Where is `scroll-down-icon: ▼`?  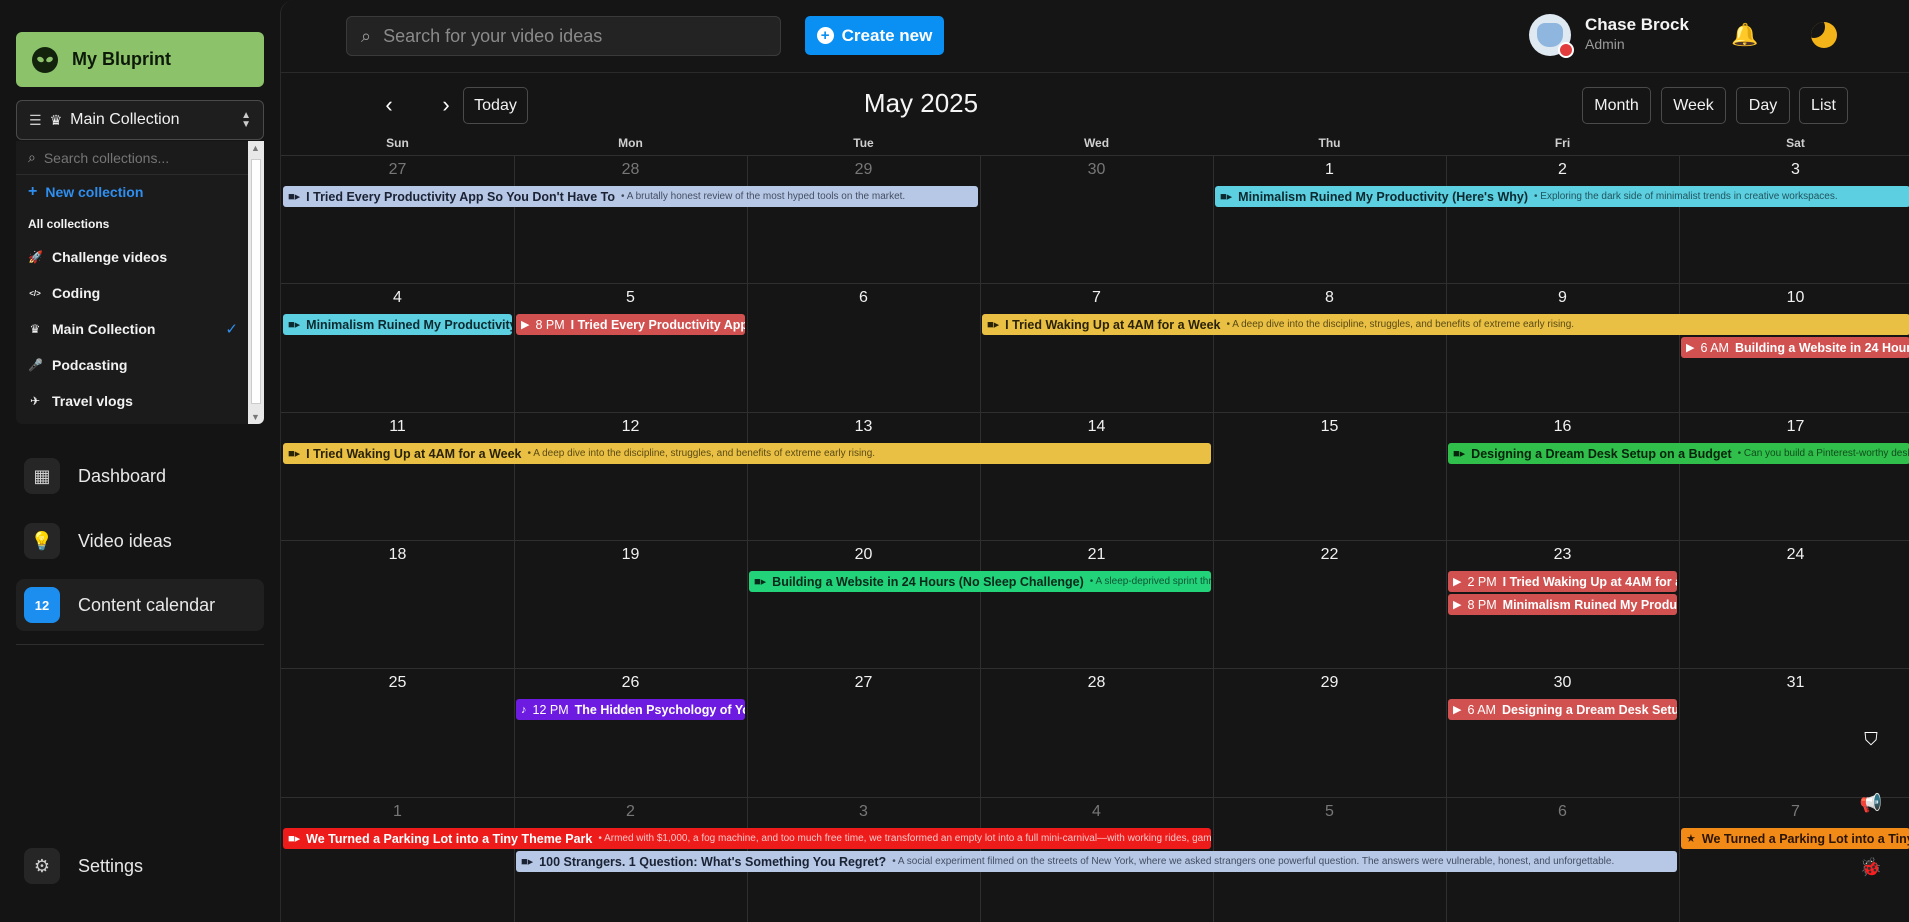 scroll-down-icon: ▼ is located at coordinates (255, 417).